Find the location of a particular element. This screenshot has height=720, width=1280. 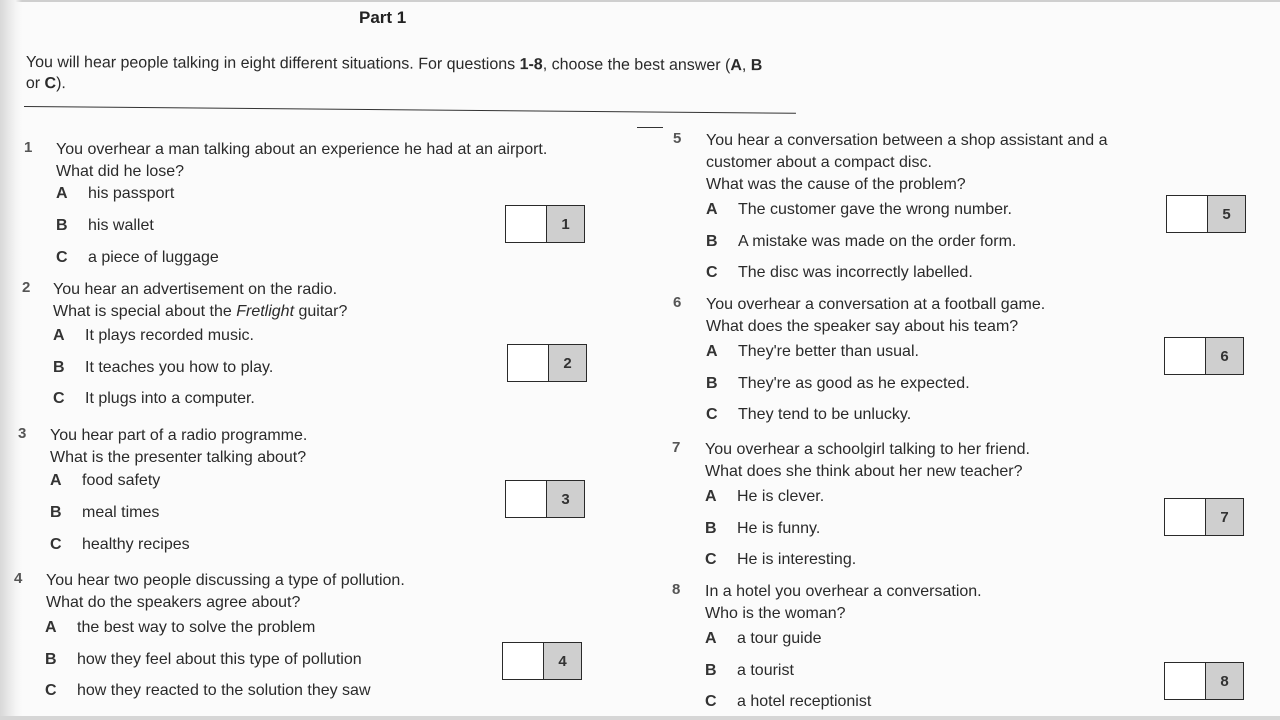

instructions-separator: or is located at coordinates (35, 83).